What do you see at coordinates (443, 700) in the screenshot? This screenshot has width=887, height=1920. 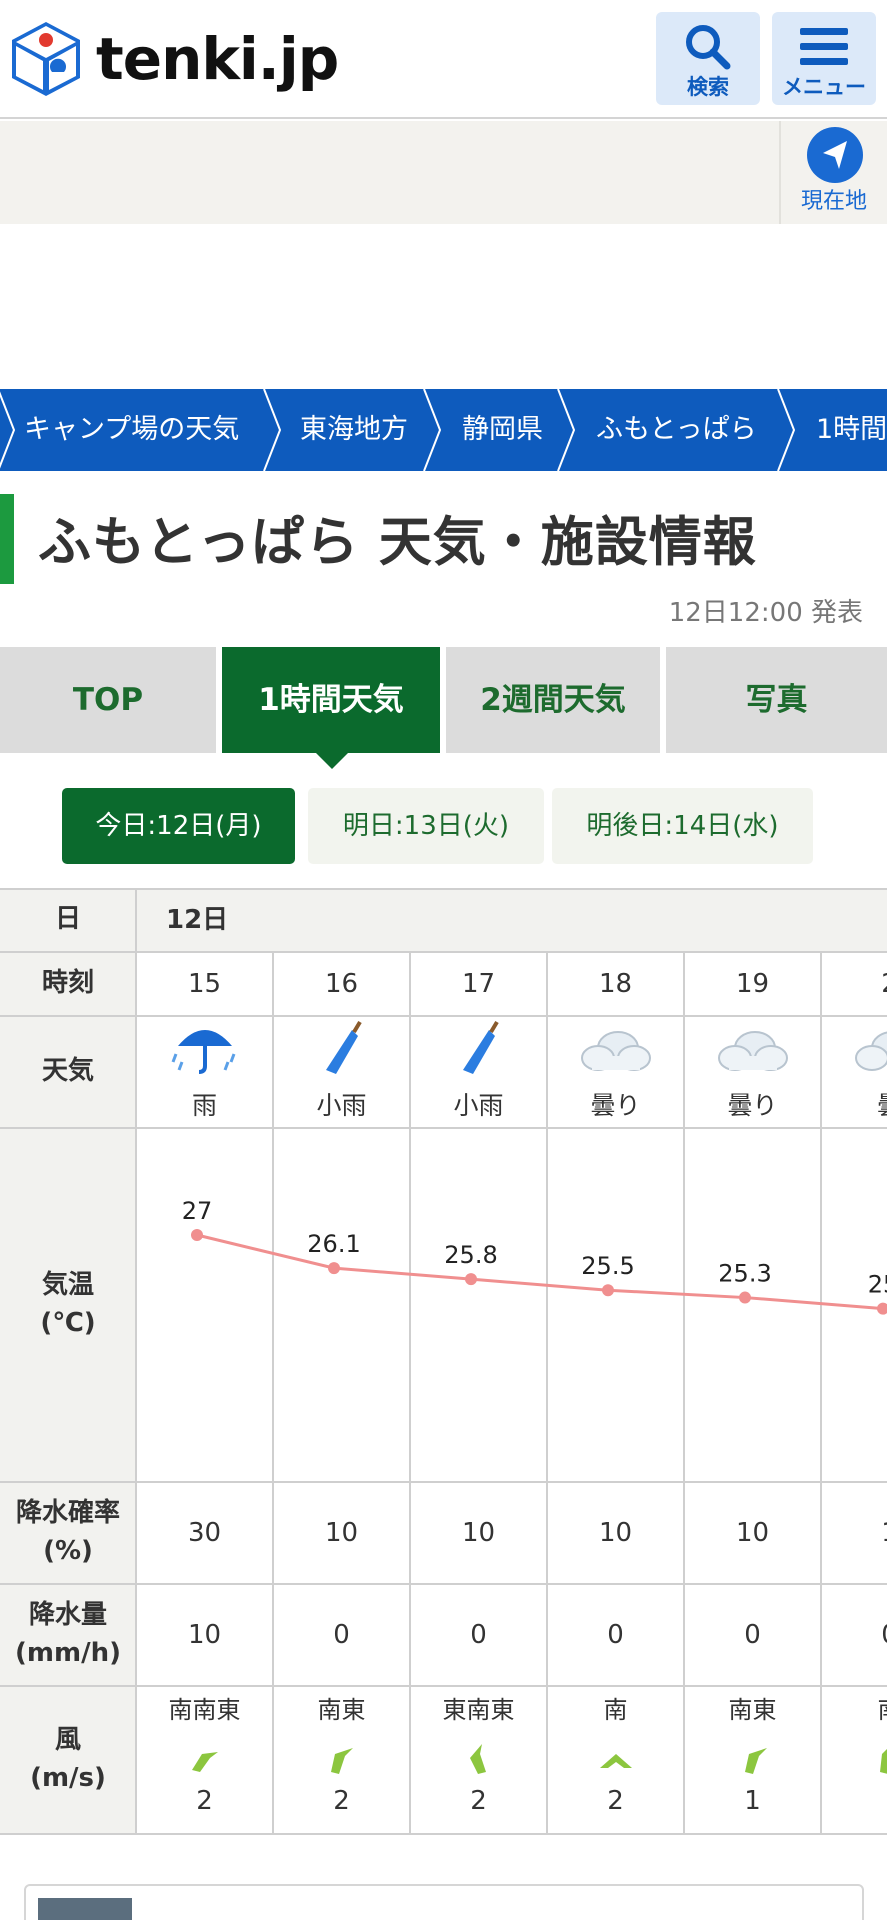 I see `forecast-tabs: TOP 1時間天気 2週間天気 写真` at bounding box center [443, 700].